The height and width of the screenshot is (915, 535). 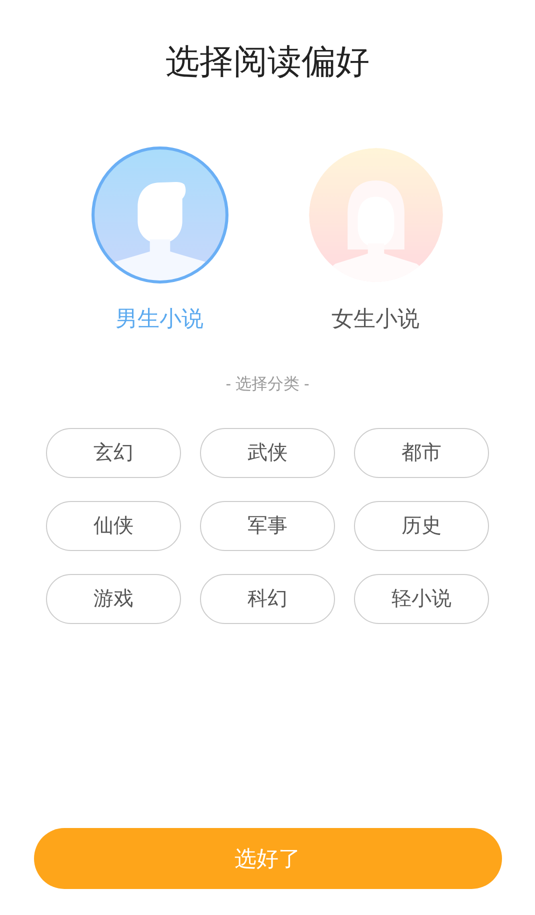 What do you see at coordinates (421, 453) in the screenshot?
I see `category-chip: 都市` at bounding box center [421, 453].